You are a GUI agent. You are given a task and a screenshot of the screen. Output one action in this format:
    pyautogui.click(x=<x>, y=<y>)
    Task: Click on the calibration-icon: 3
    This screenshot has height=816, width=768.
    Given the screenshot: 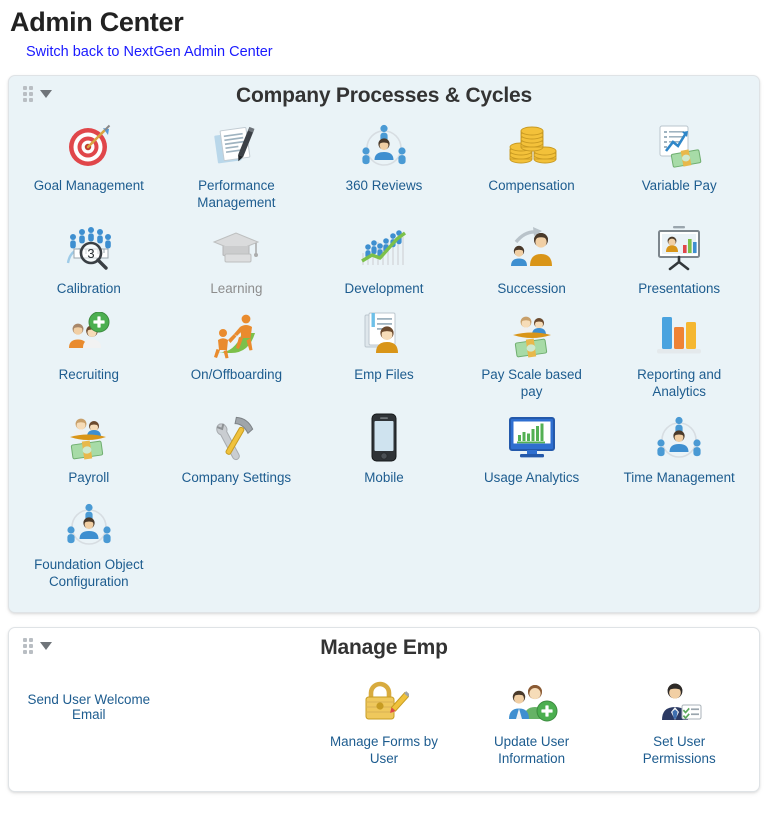 What is the action you would take?
    pyautogui.click(x=89, y=249)
    